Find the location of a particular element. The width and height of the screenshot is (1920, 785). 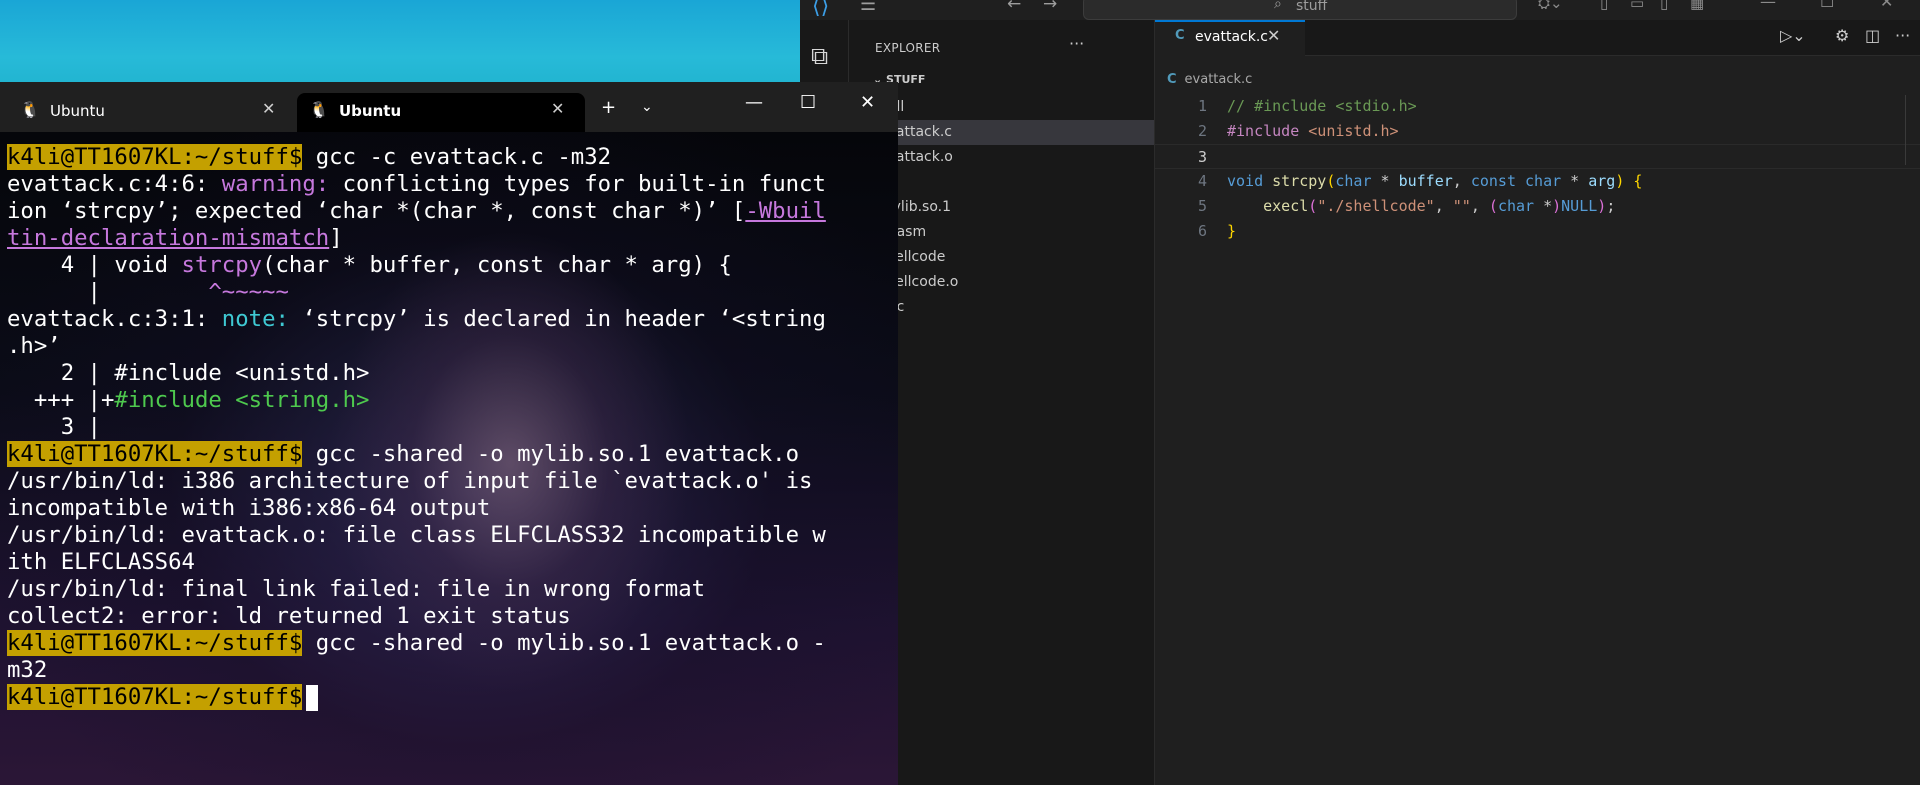

code-token: ; is located at coordinates (1611, 206).